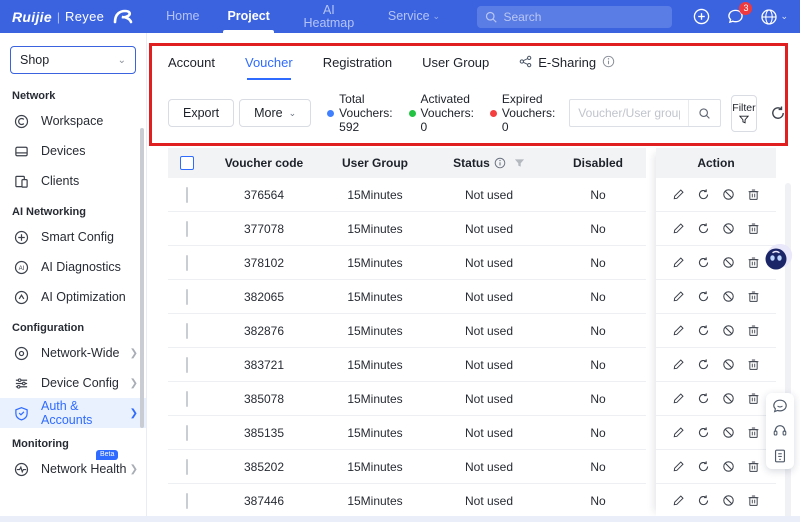 This screenshot has height=522, width=800. I want to click on table-row: 382065 15Minutes Not used No, so click(407, 297).